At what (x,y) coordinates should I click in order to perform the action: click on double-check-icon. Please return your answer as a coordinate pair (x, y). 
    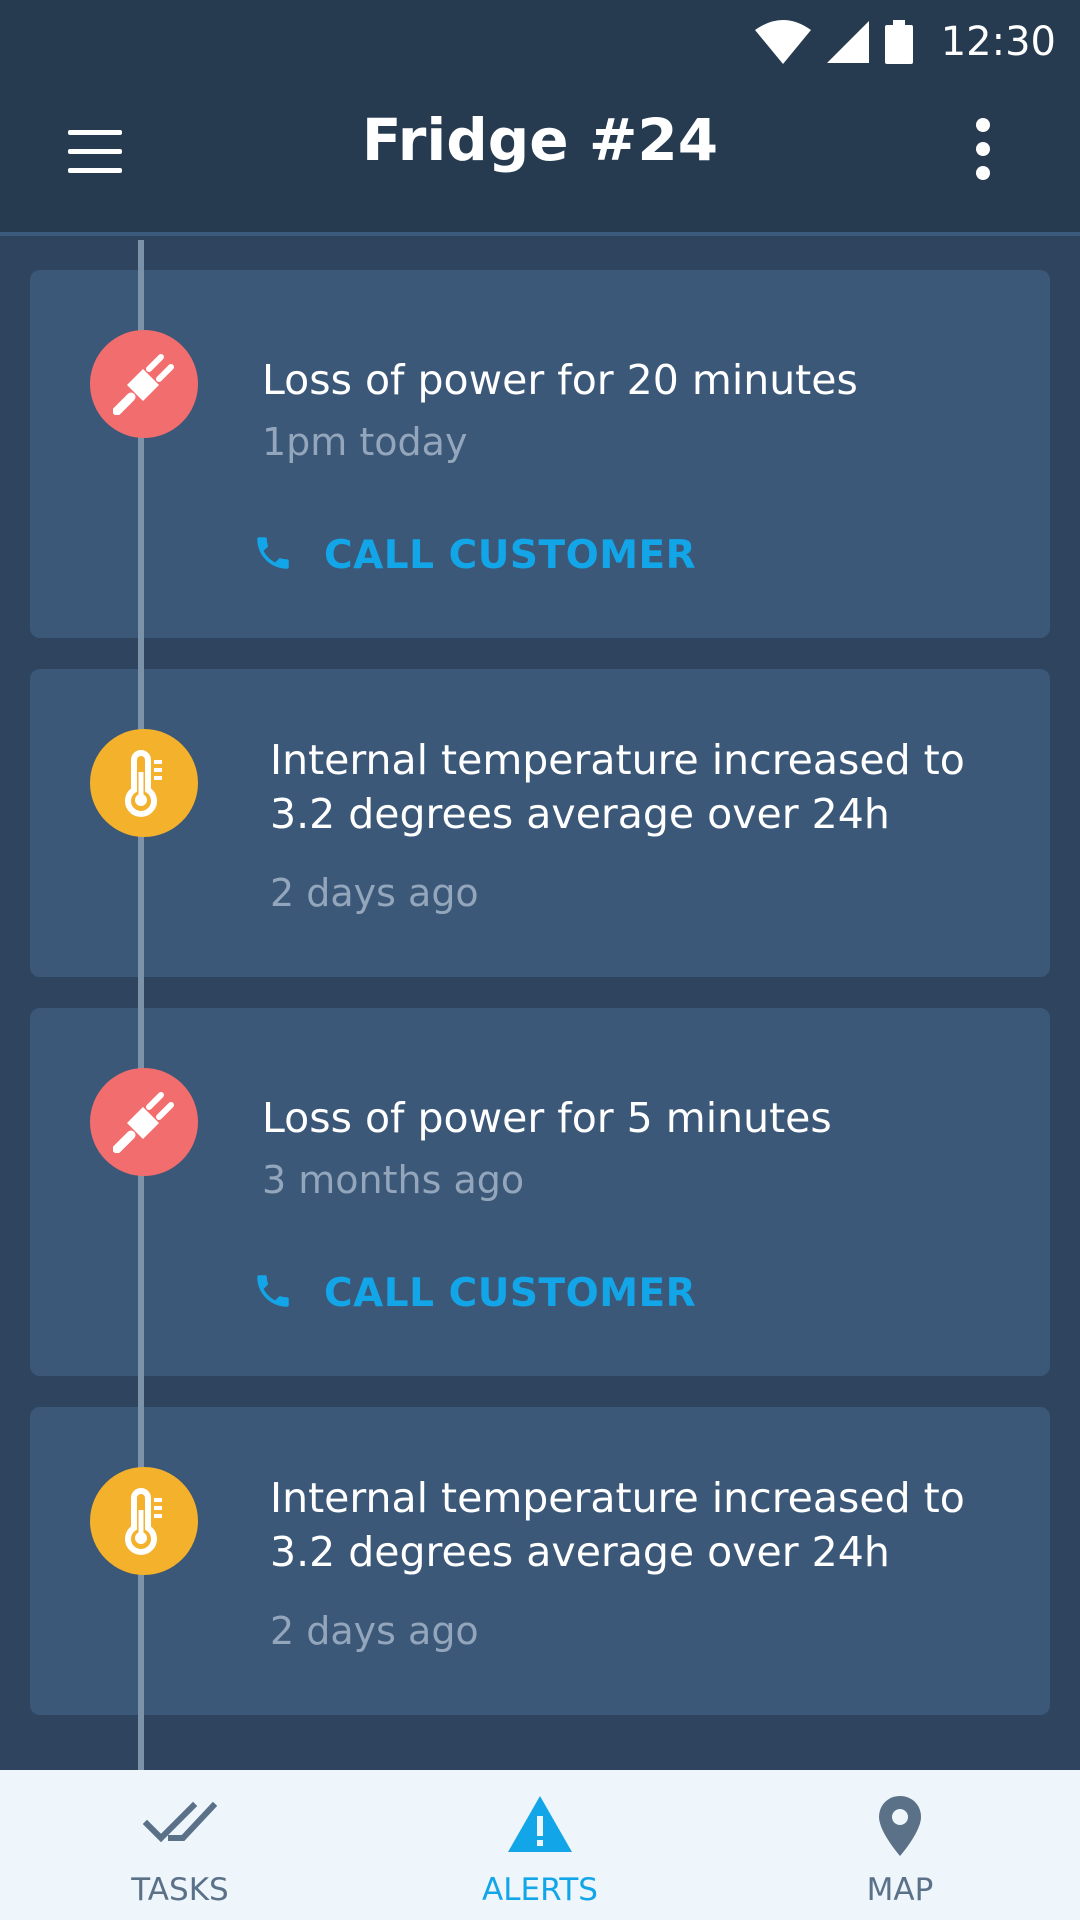
    Looking at the image, I should click on (180, 1829).